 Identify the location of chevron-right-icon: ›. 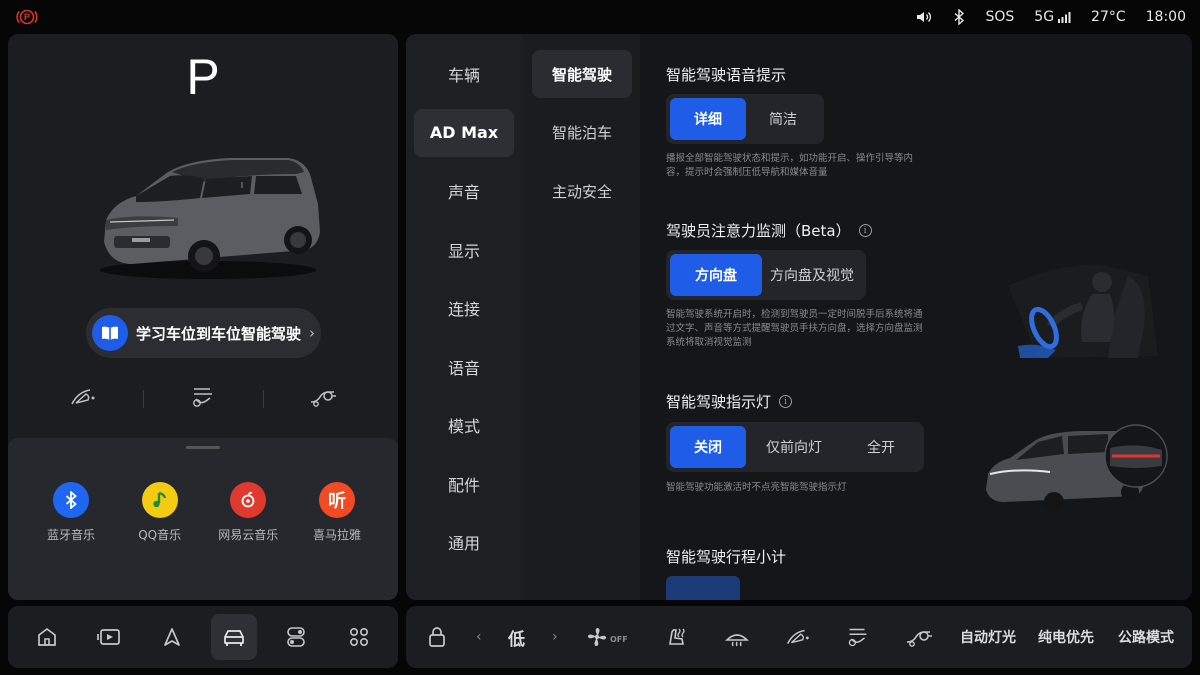
(312, 333).